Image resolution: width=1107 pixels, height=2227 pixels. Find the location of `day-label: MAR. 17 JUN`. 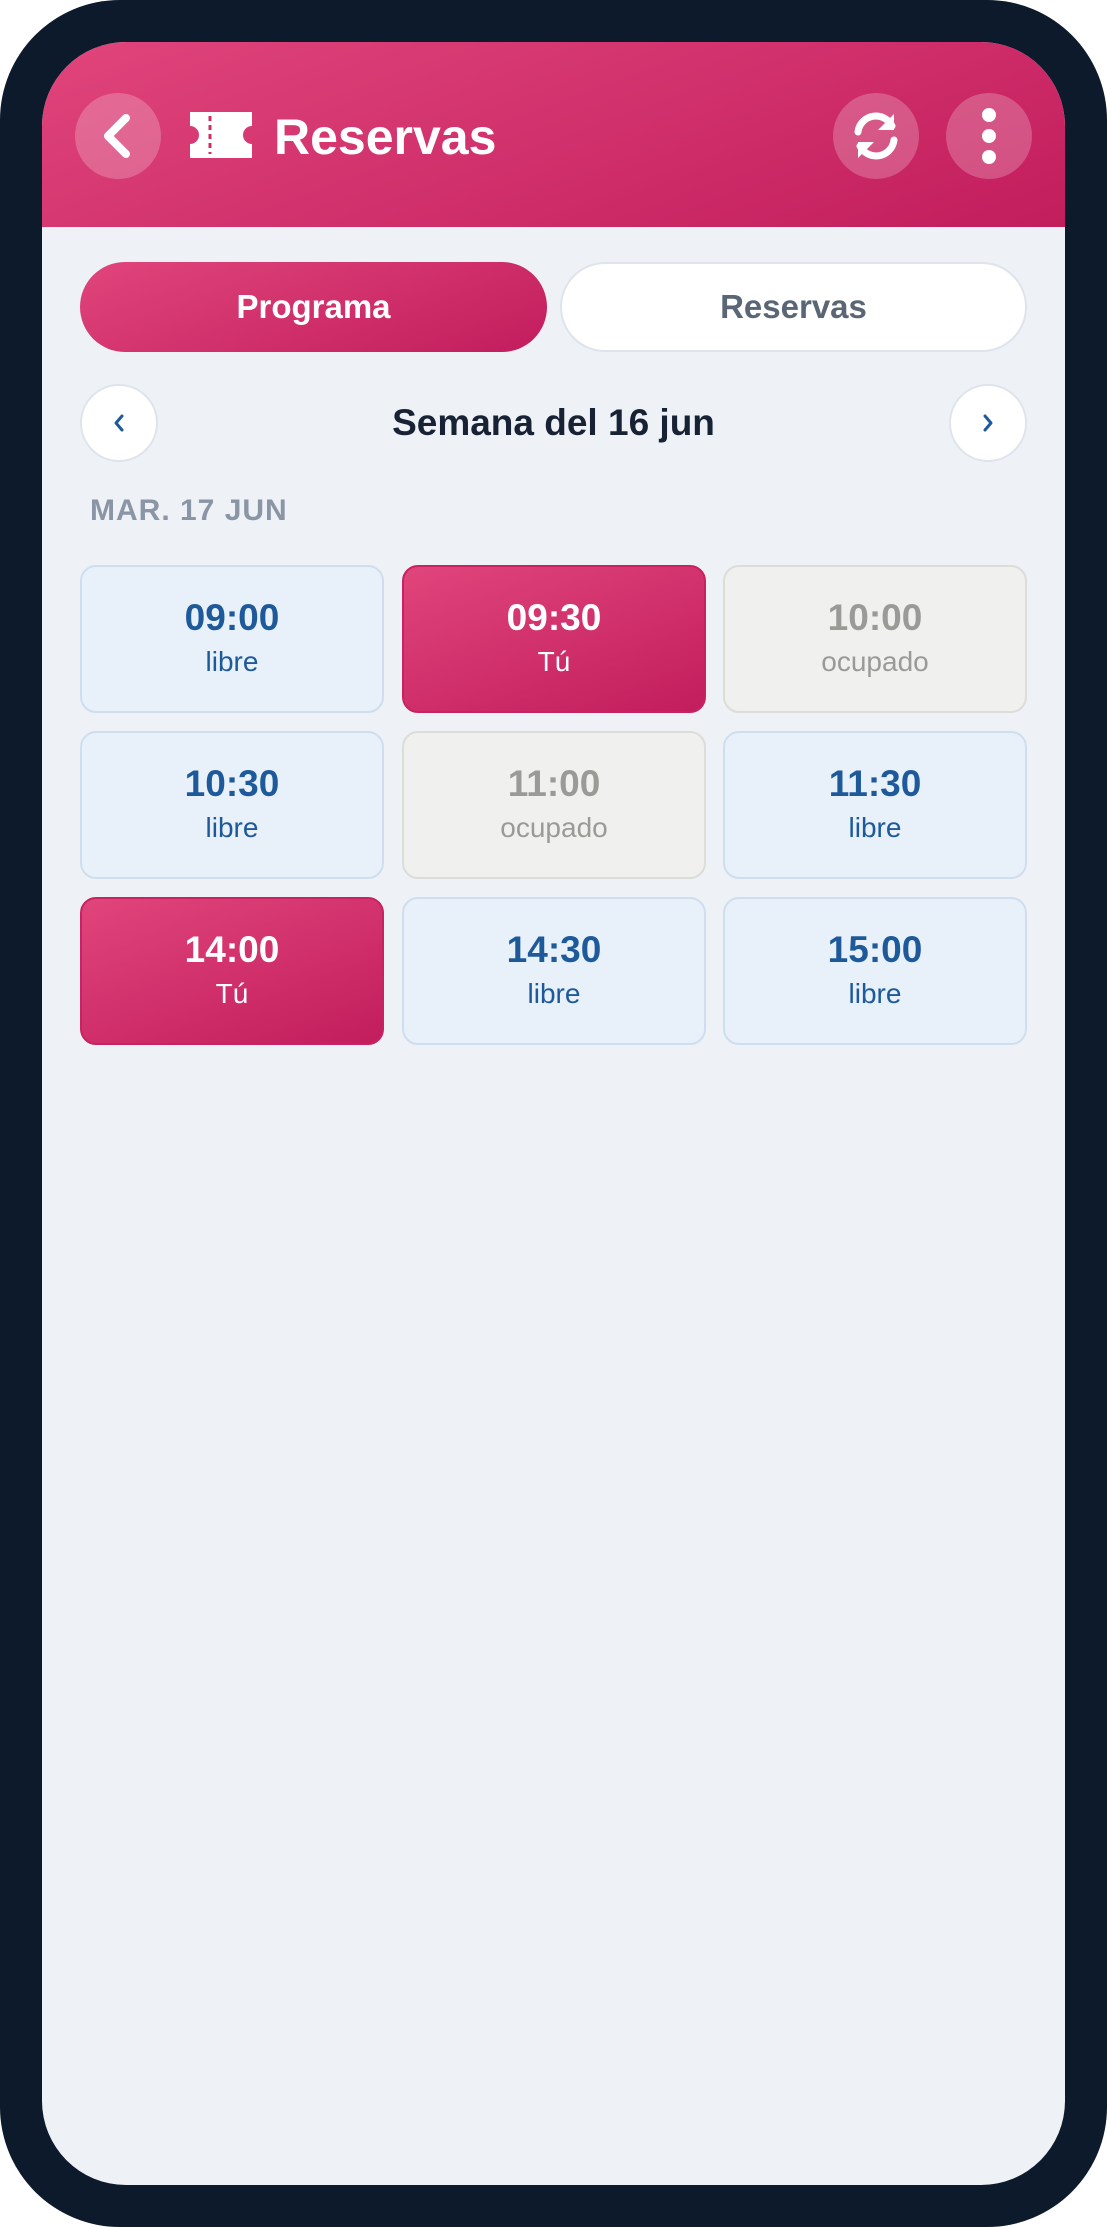

day-label: MAR. 17 JUN is located at coordinates (189, 510).